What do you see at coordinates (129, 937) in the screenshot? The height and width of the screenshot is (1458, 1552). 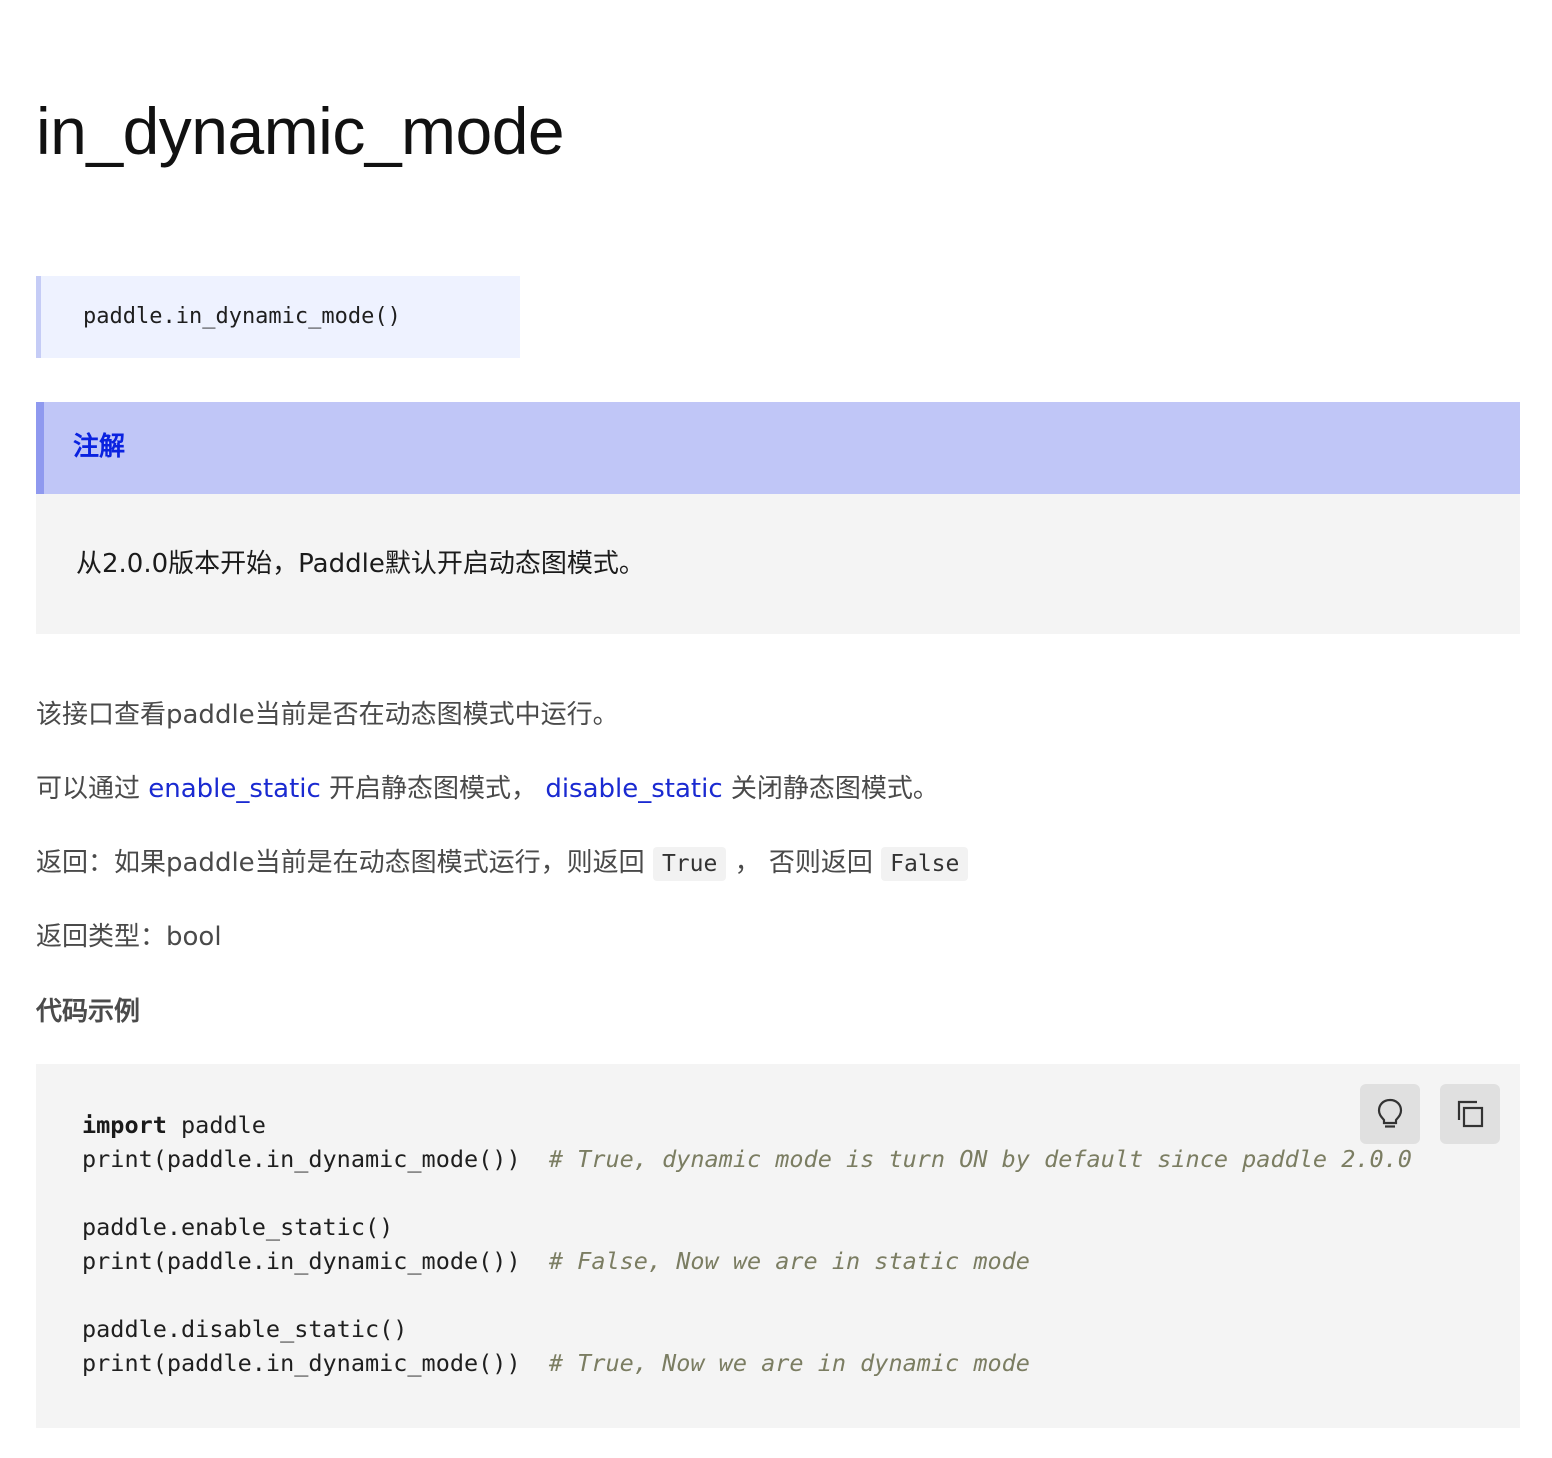 I see `return-type-text: 返回类型：bool` at bounding box center [129, 937].